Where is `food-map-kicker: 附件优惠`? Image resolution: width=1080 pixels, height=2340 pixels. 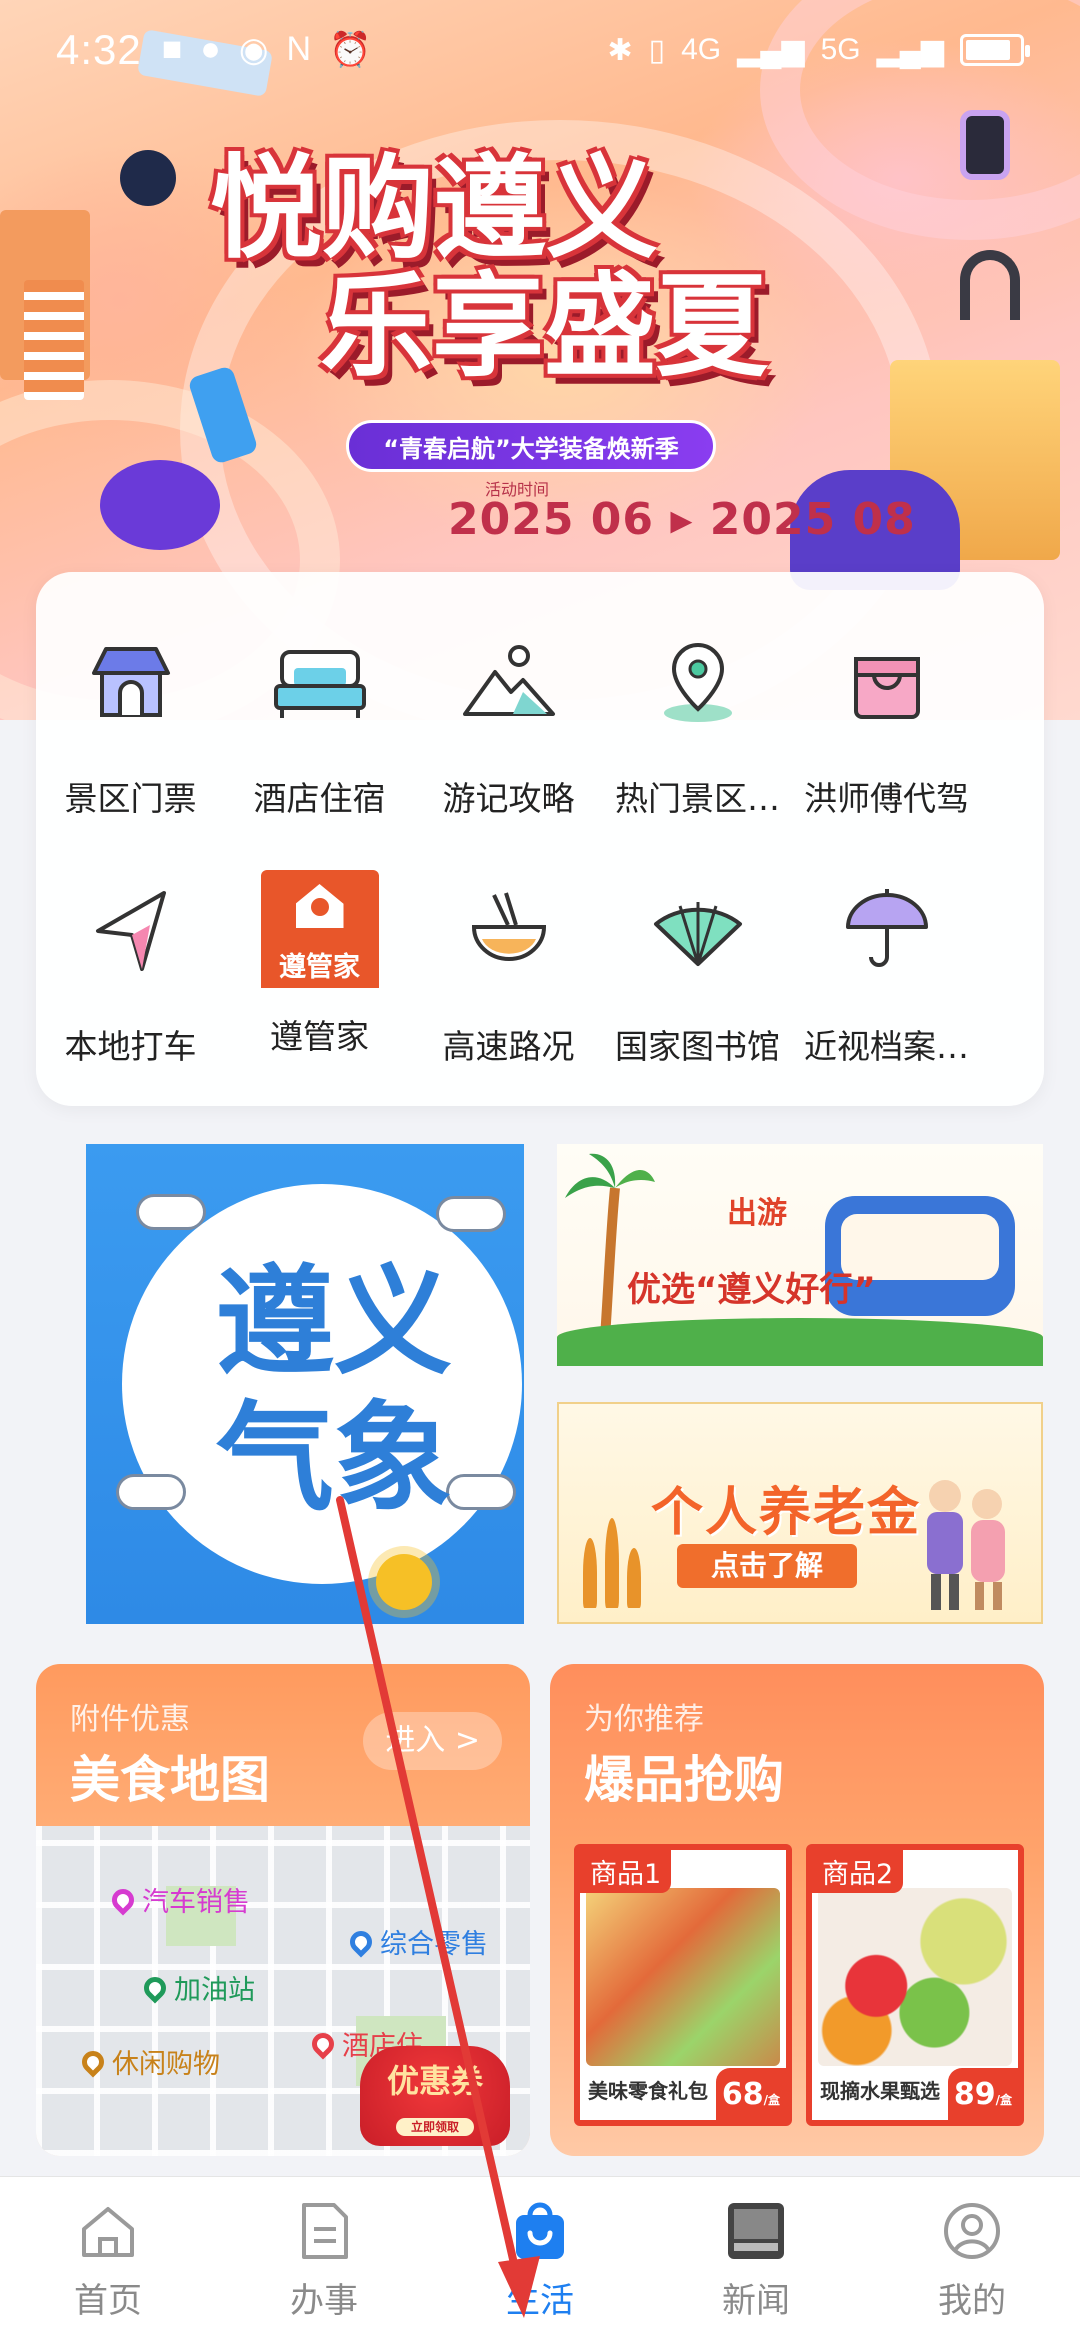 food-map-kicker: 附件优惠 is located at coordinates (130, 1719).